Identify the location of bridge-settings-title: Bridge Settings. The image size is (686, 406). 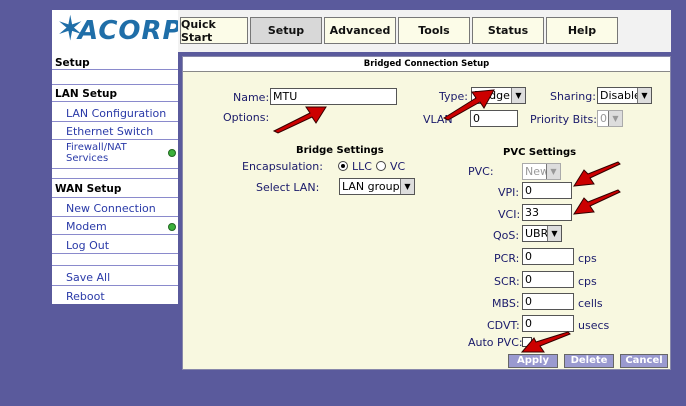
(340, 150).